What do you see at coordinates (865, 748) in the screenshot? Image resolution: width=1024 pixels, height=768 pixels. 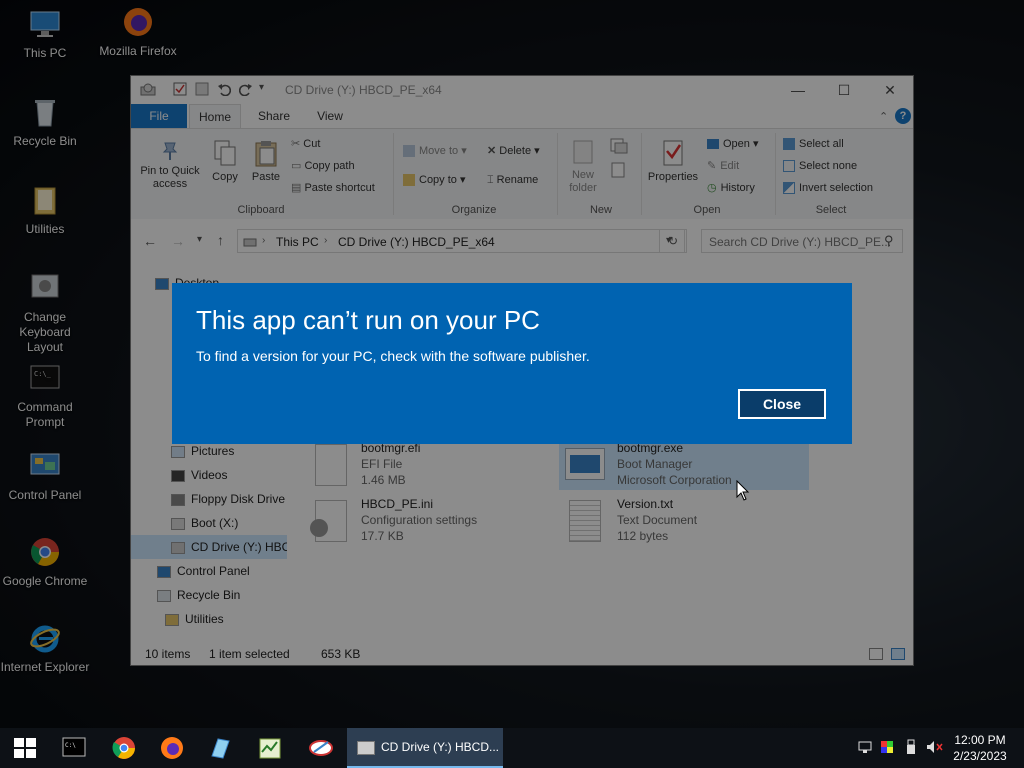 I see `network-tray-icon` at bounding box center [865, 748].